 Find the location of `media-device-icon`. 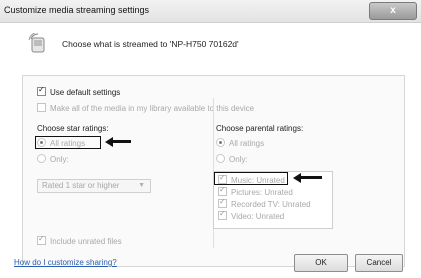

media-device-icon is located at coordinates (36, 43).